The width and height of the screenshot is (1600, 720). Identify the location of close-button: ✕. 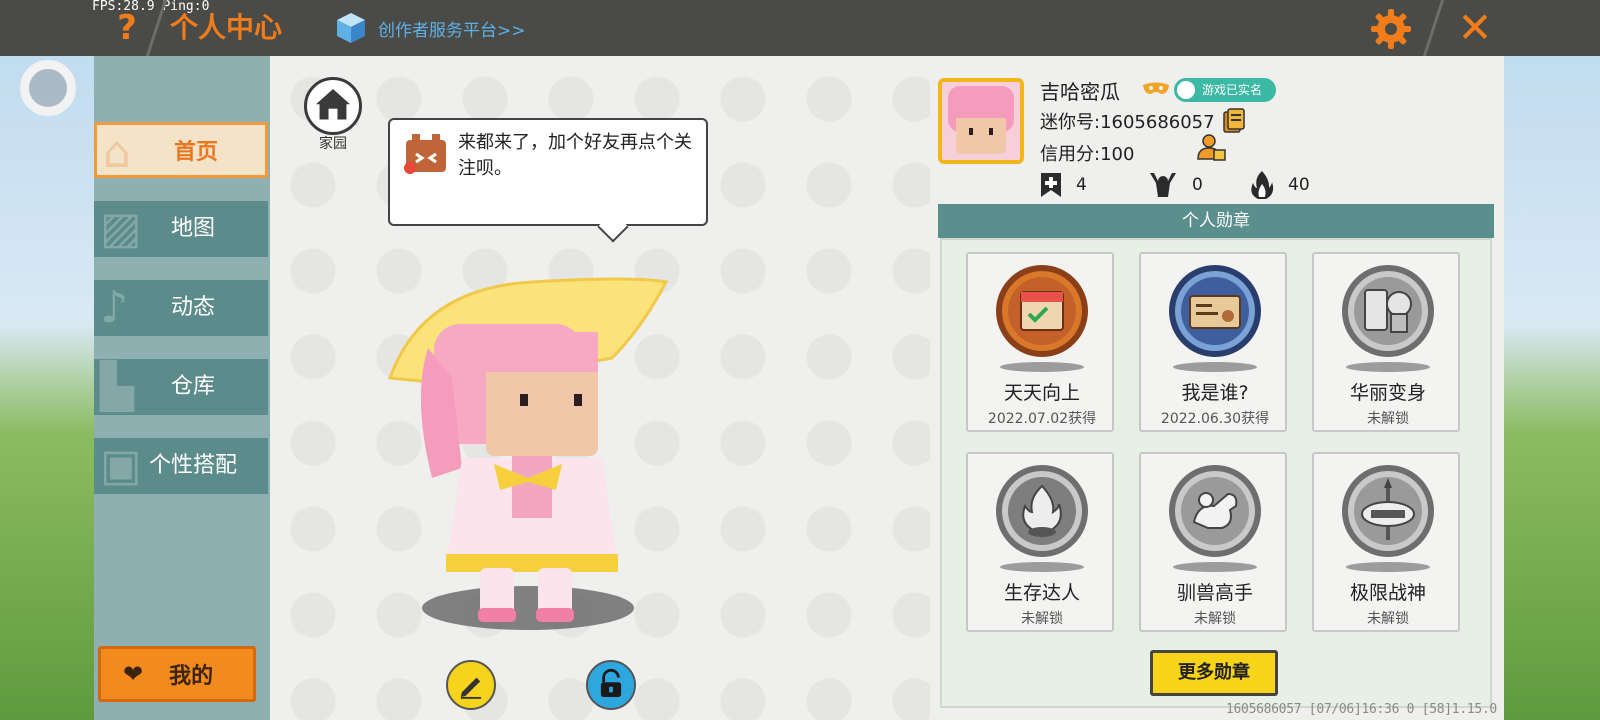
(1475, 28).